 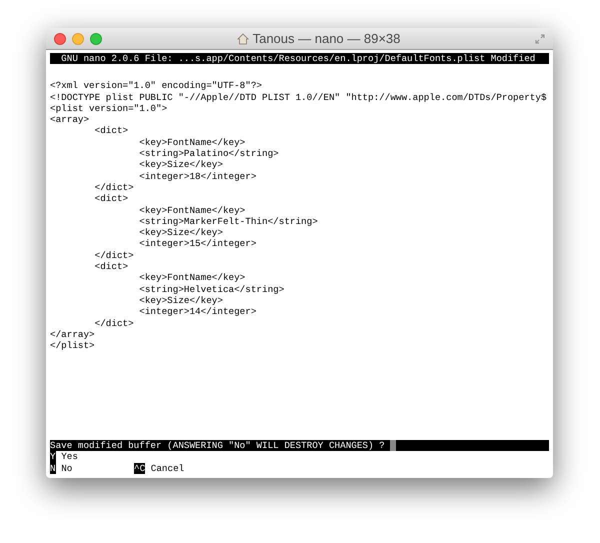 I want to click on shortcut-label: No, so click(x=66, y=468).